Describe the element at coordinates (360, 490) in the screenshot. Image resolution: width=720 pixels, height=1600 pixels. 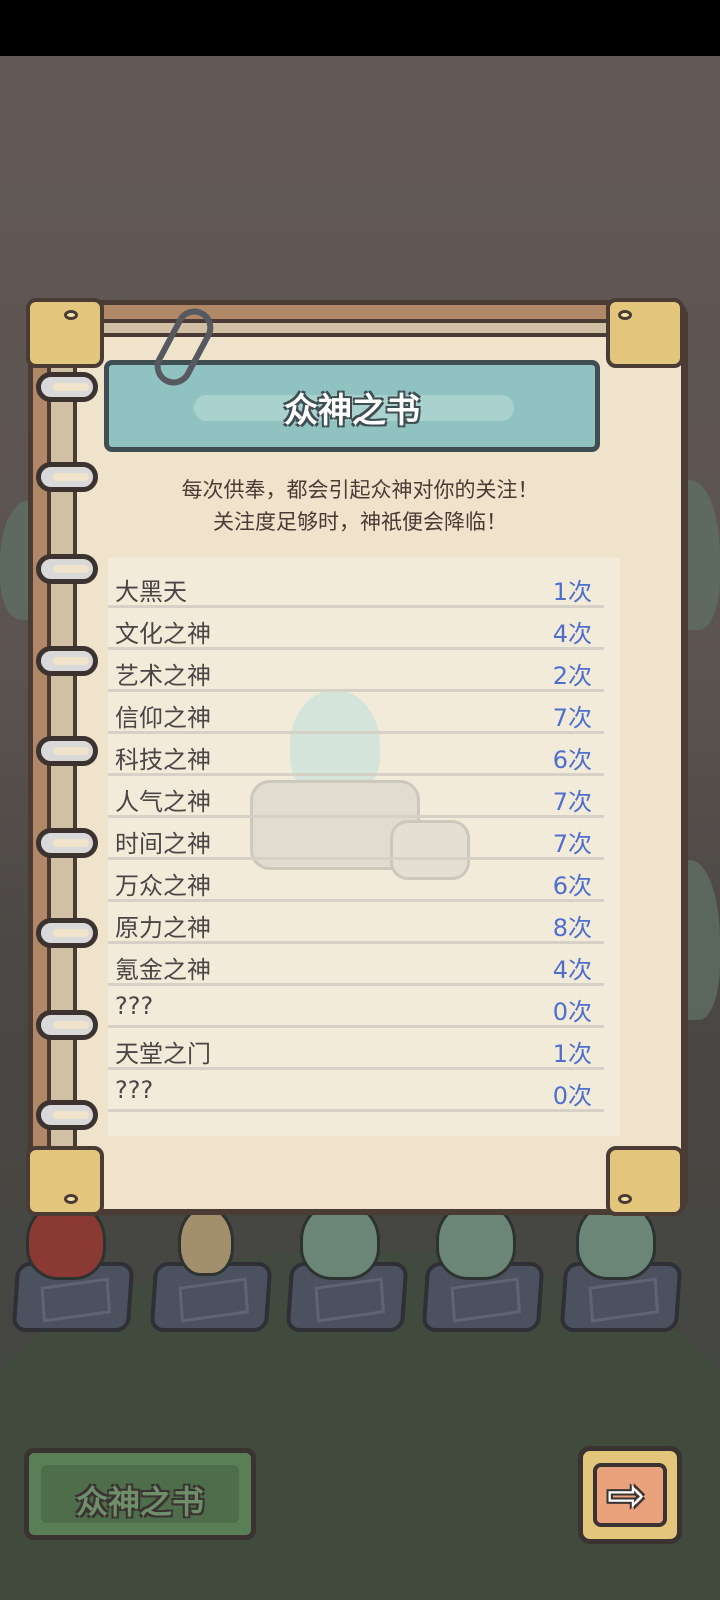
I see `description-line-1: 每次供奉，都会引起众神对你的关注！` at that location.